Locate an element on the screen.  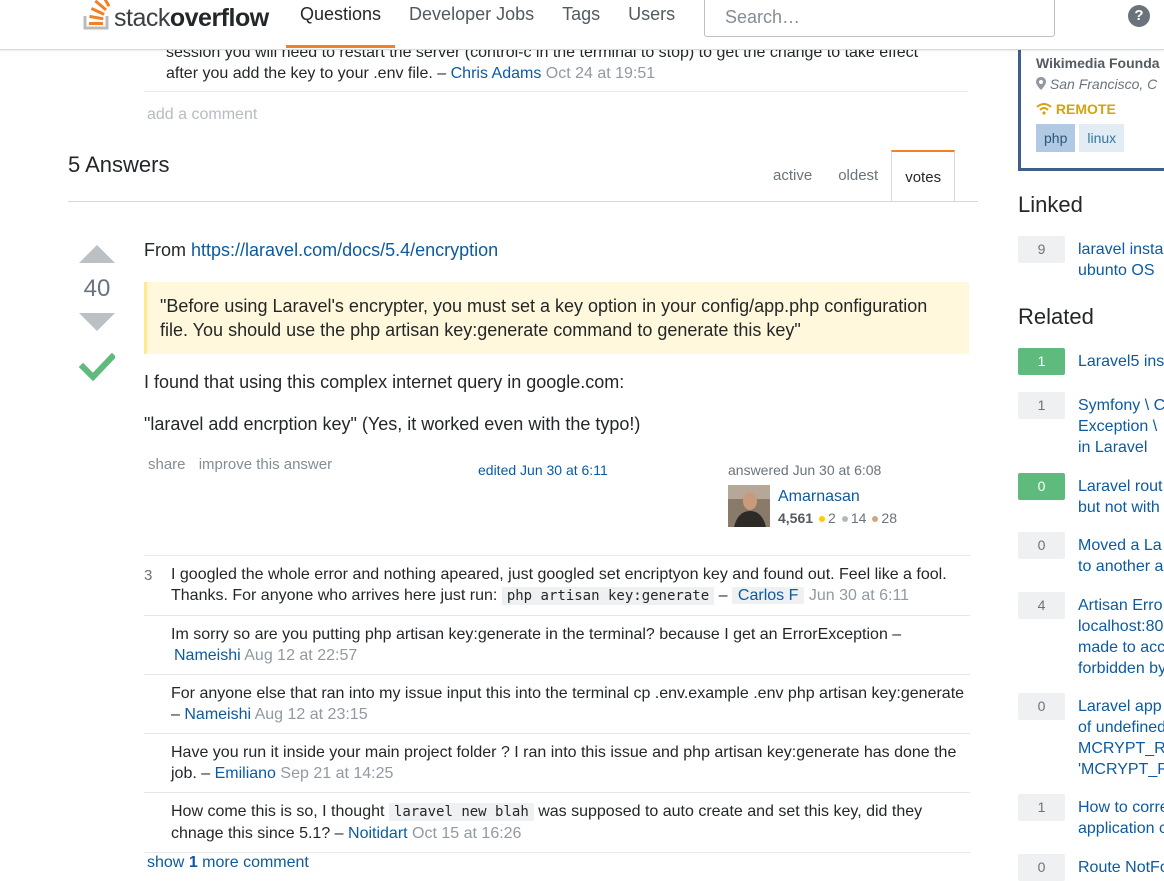
related-link-line: in Laravel is located at coordinates (1113, 447).